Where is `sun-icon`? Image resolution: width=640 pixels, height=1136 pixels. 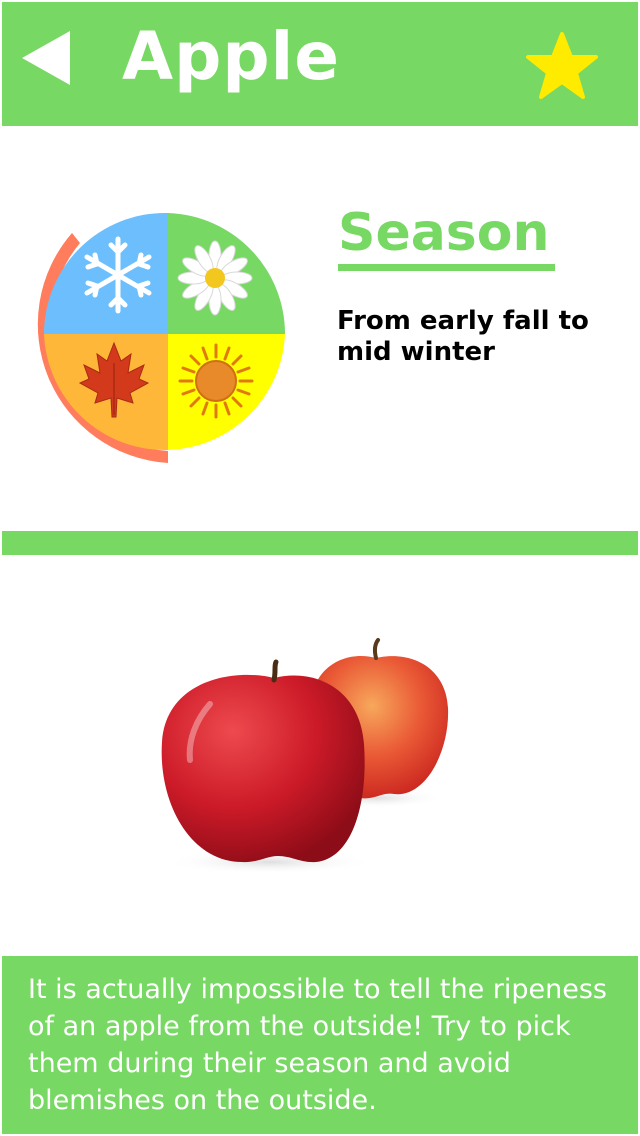 sun-icon is located at coordinates (216, 381).